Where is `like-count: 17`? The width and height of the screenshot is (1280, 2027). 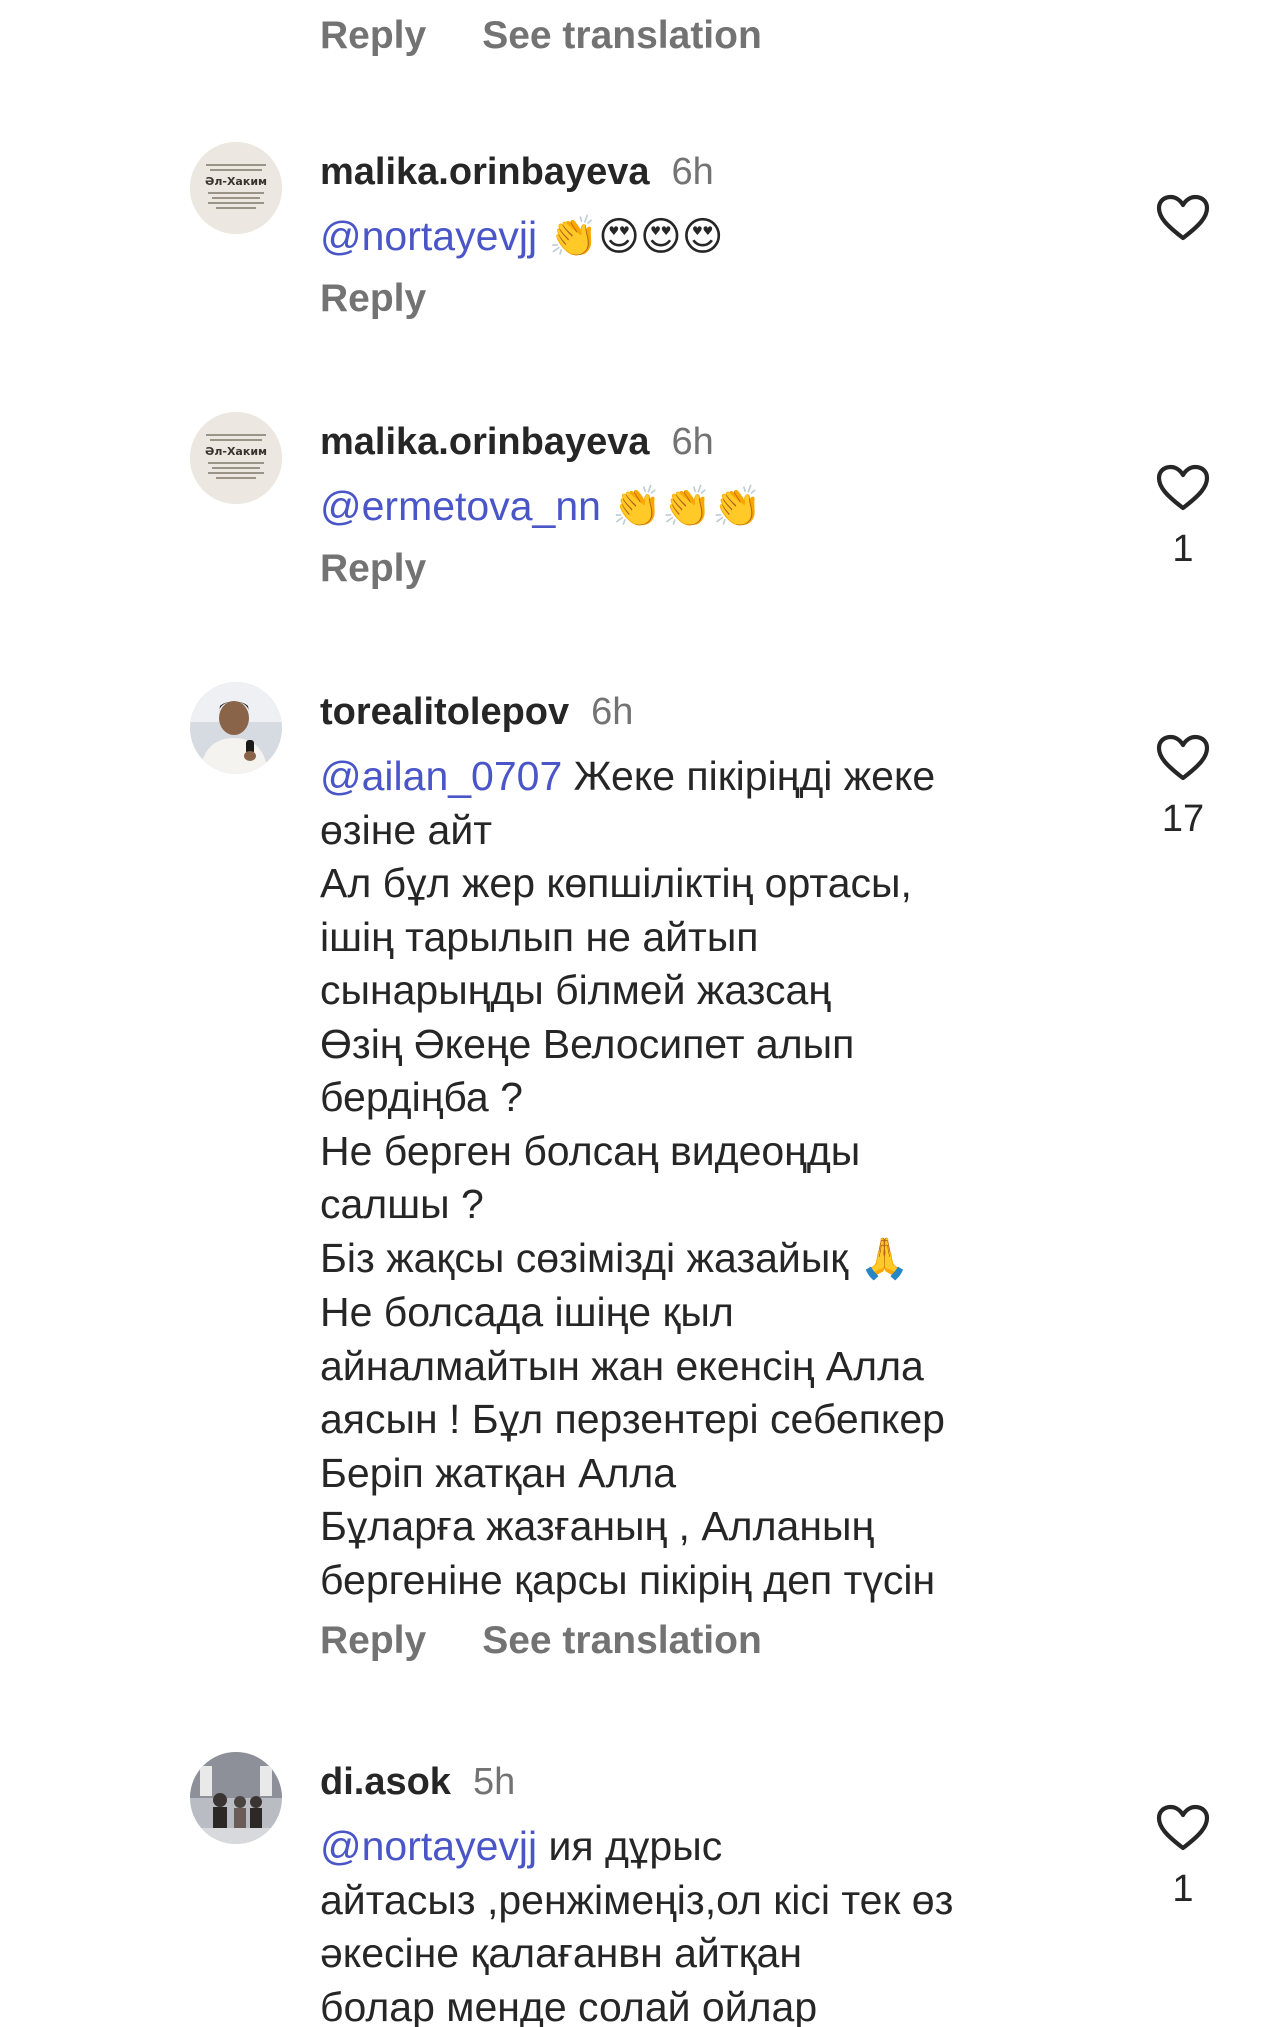
like-count: 17 is located at coordinates (1183, 819).